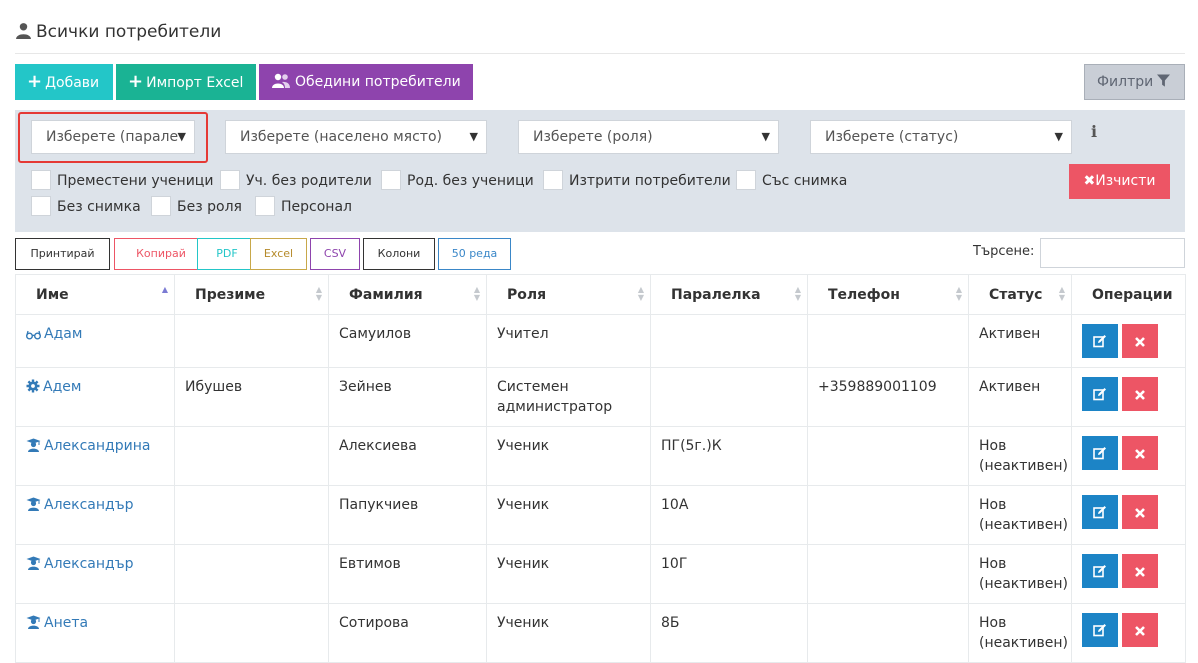 The image size is (1198, 663). Describe the element at coordinates (648, 137) in the screenshot. I see `role-select: Изберете (роля) ▼` at that location.